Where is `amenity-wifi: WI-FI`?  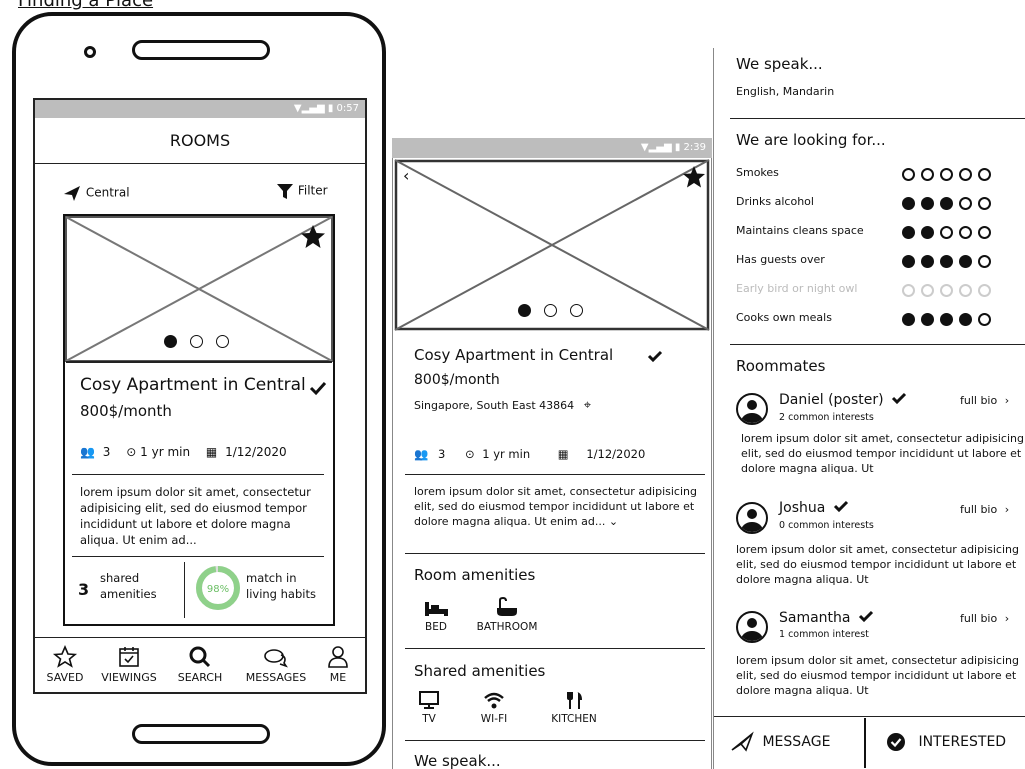 amenity-wifi: WI-FI is located at coordinates (494, 707).